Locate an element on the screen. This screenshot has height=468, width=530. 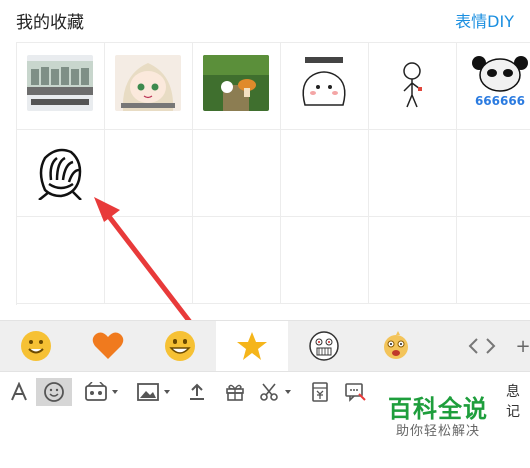
upload-icon is located at coordinates (197, 391).